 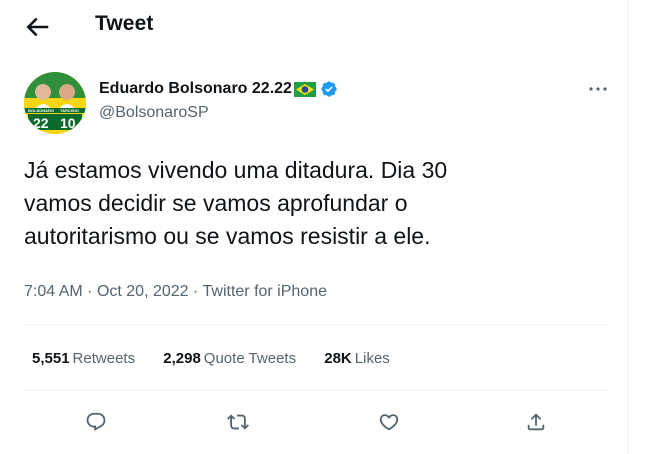 What do you see at coordinates (304, 89) in the screenshot?
I see `brazil-flag-icon` at bounding box center [304, 89].